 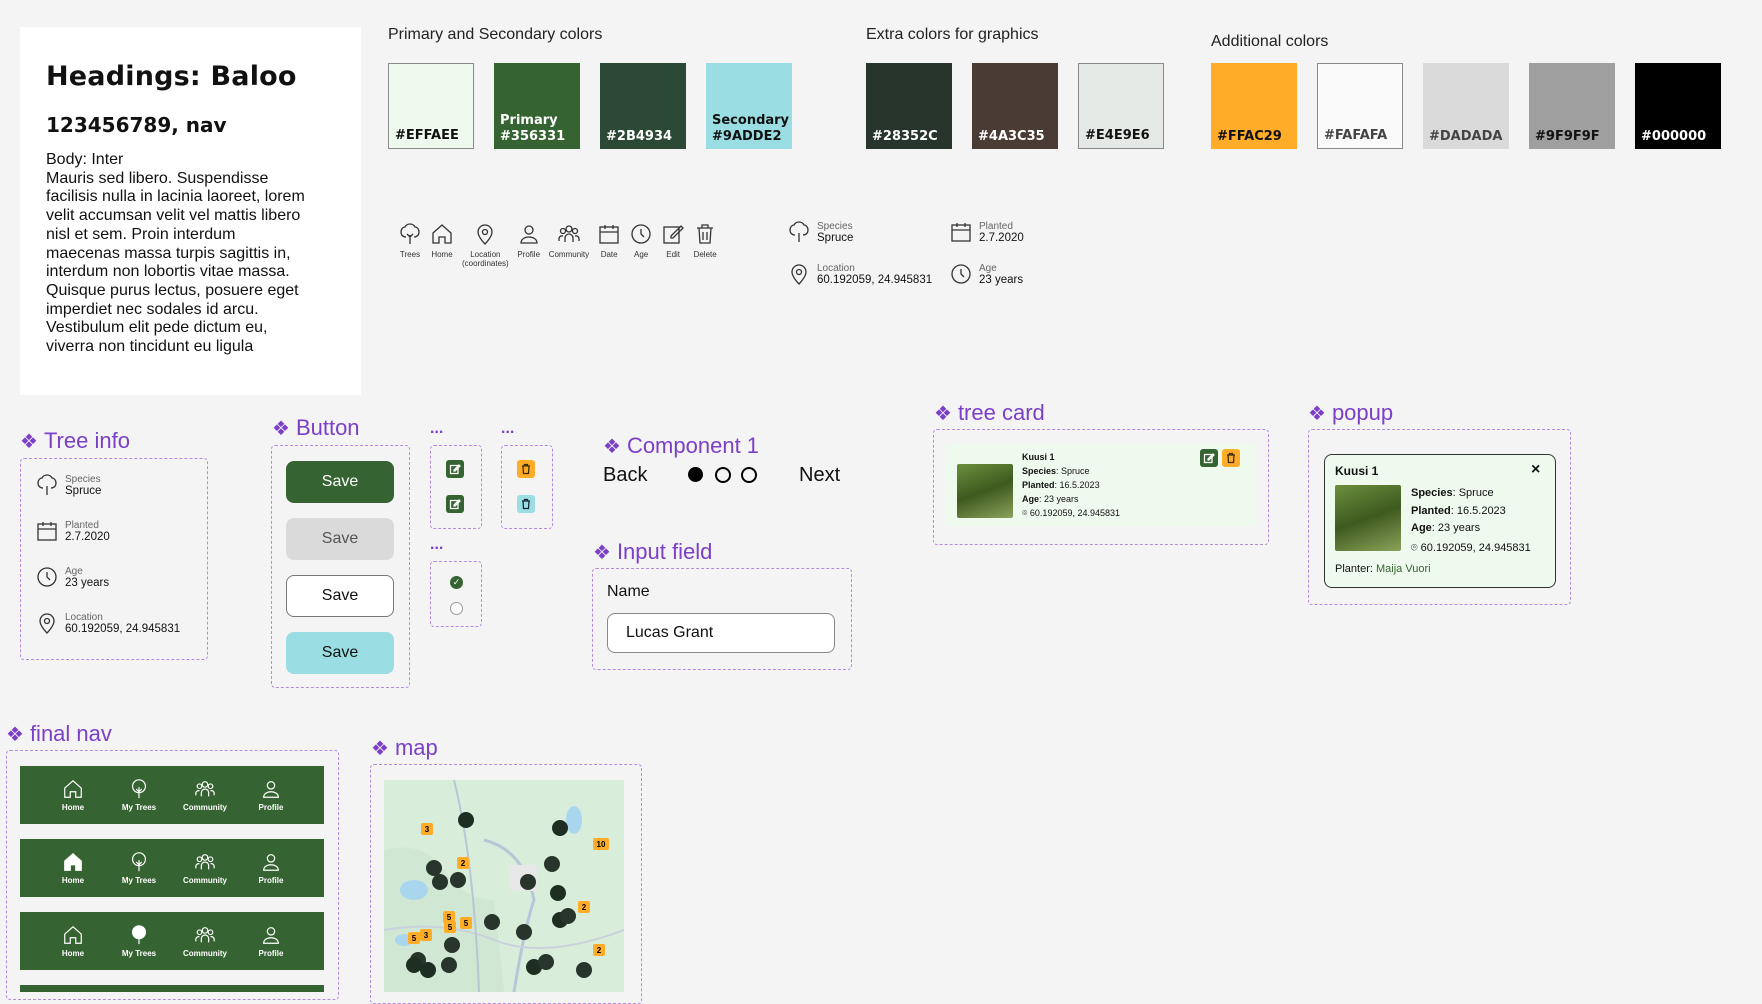 I want to click on color-swatch: #FAFAFA, so click(x=1360, y=106).